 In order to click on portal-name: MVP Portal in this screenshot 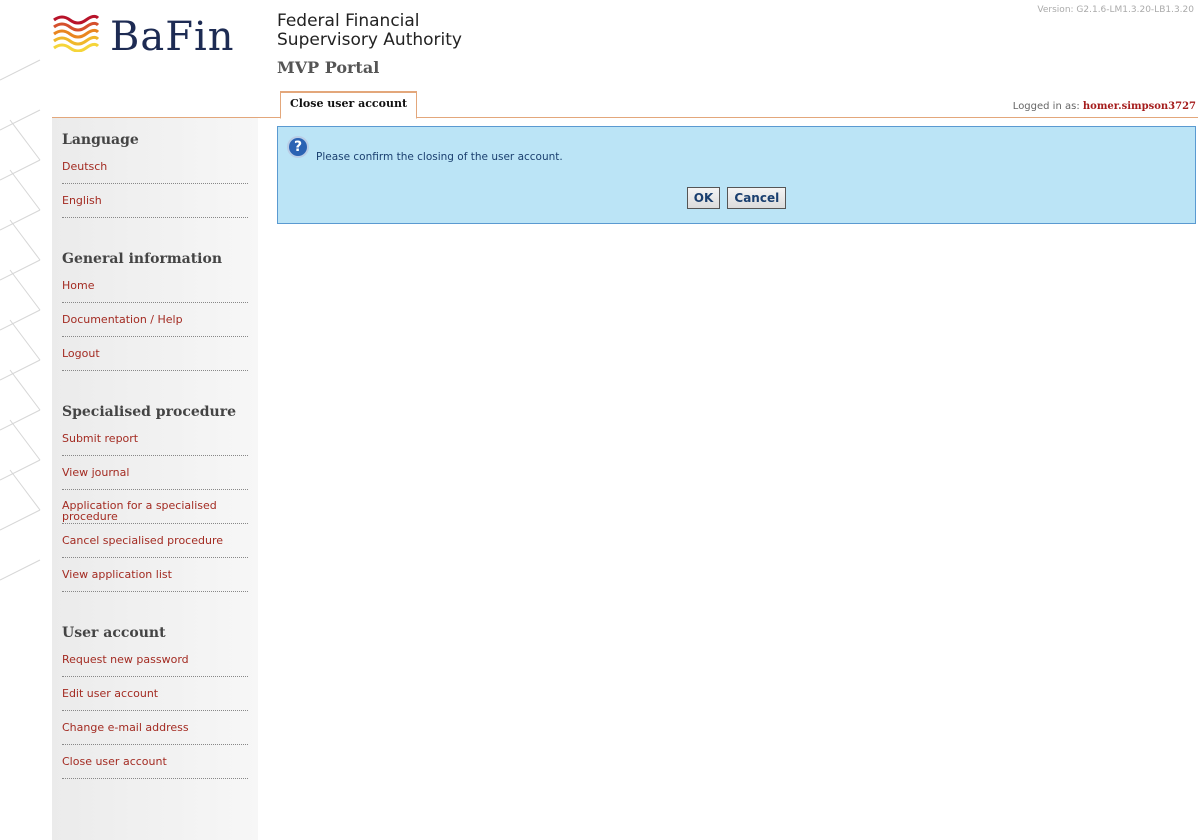, I will do `click(328, 67)`.